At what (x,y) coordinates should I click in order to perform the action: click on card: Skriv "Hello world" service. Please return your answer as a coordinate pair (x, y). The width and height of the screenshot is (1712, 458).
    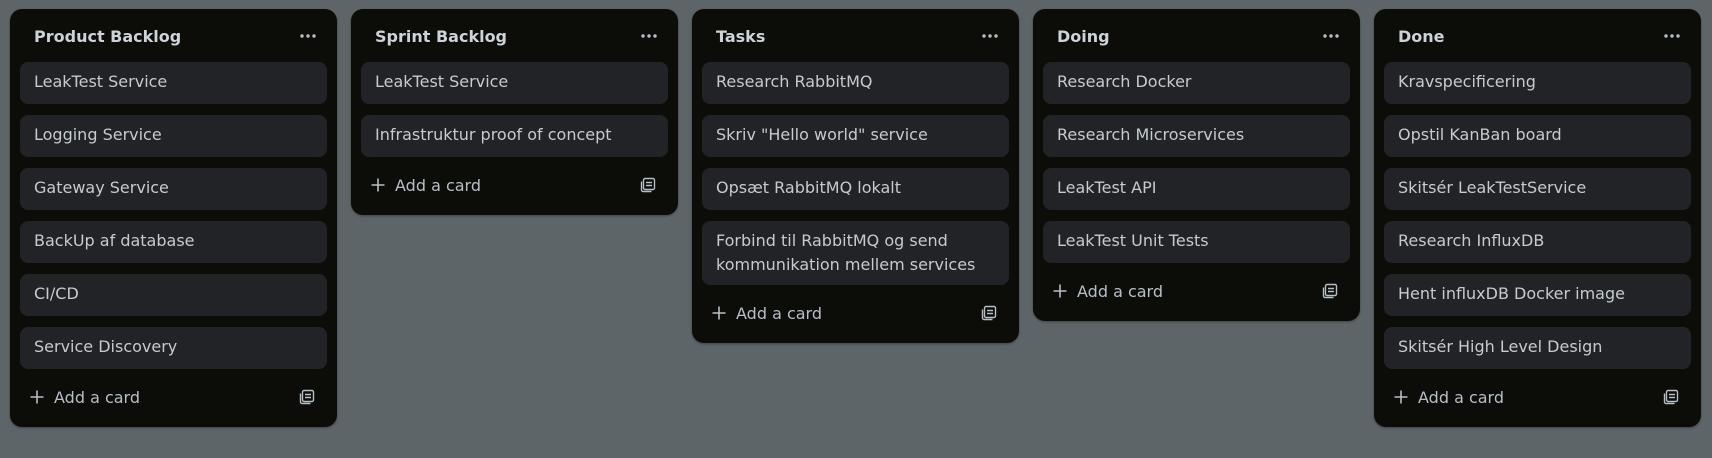
    Looking at the image, I should click on (855, 136).